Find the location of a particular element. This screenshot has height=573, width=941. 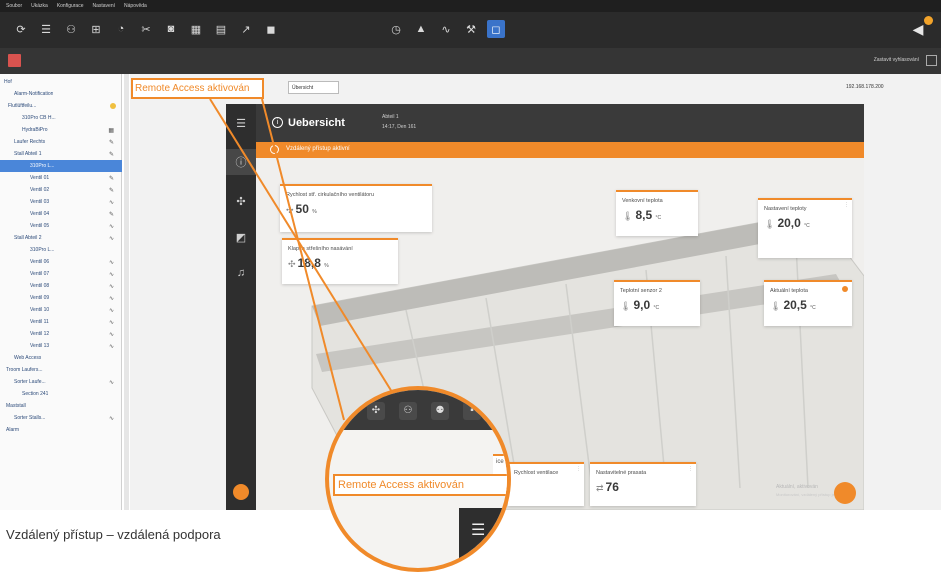

window-icon: ◻ is located at coordinates (496, 29).